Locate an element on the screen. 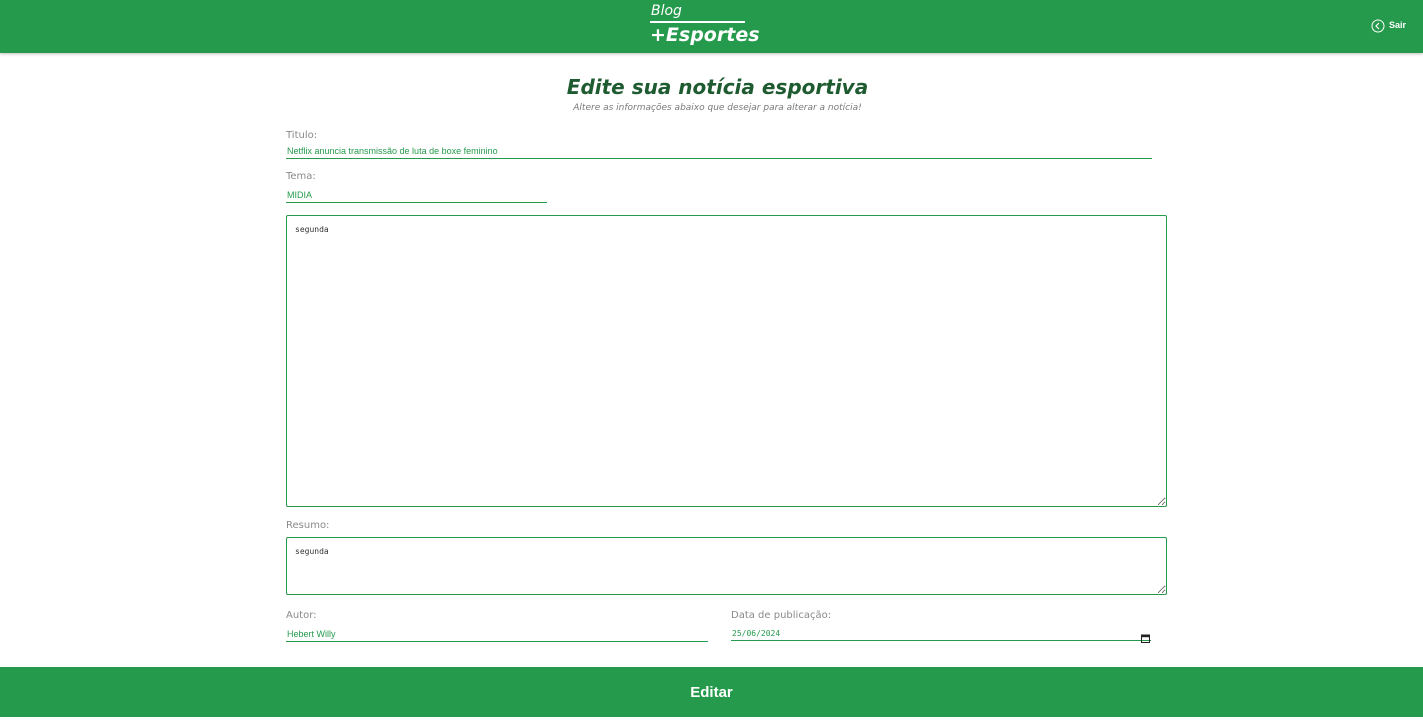 The image size is (1423, 726). logout-label: Sair is located at coordinates (1398, 25).